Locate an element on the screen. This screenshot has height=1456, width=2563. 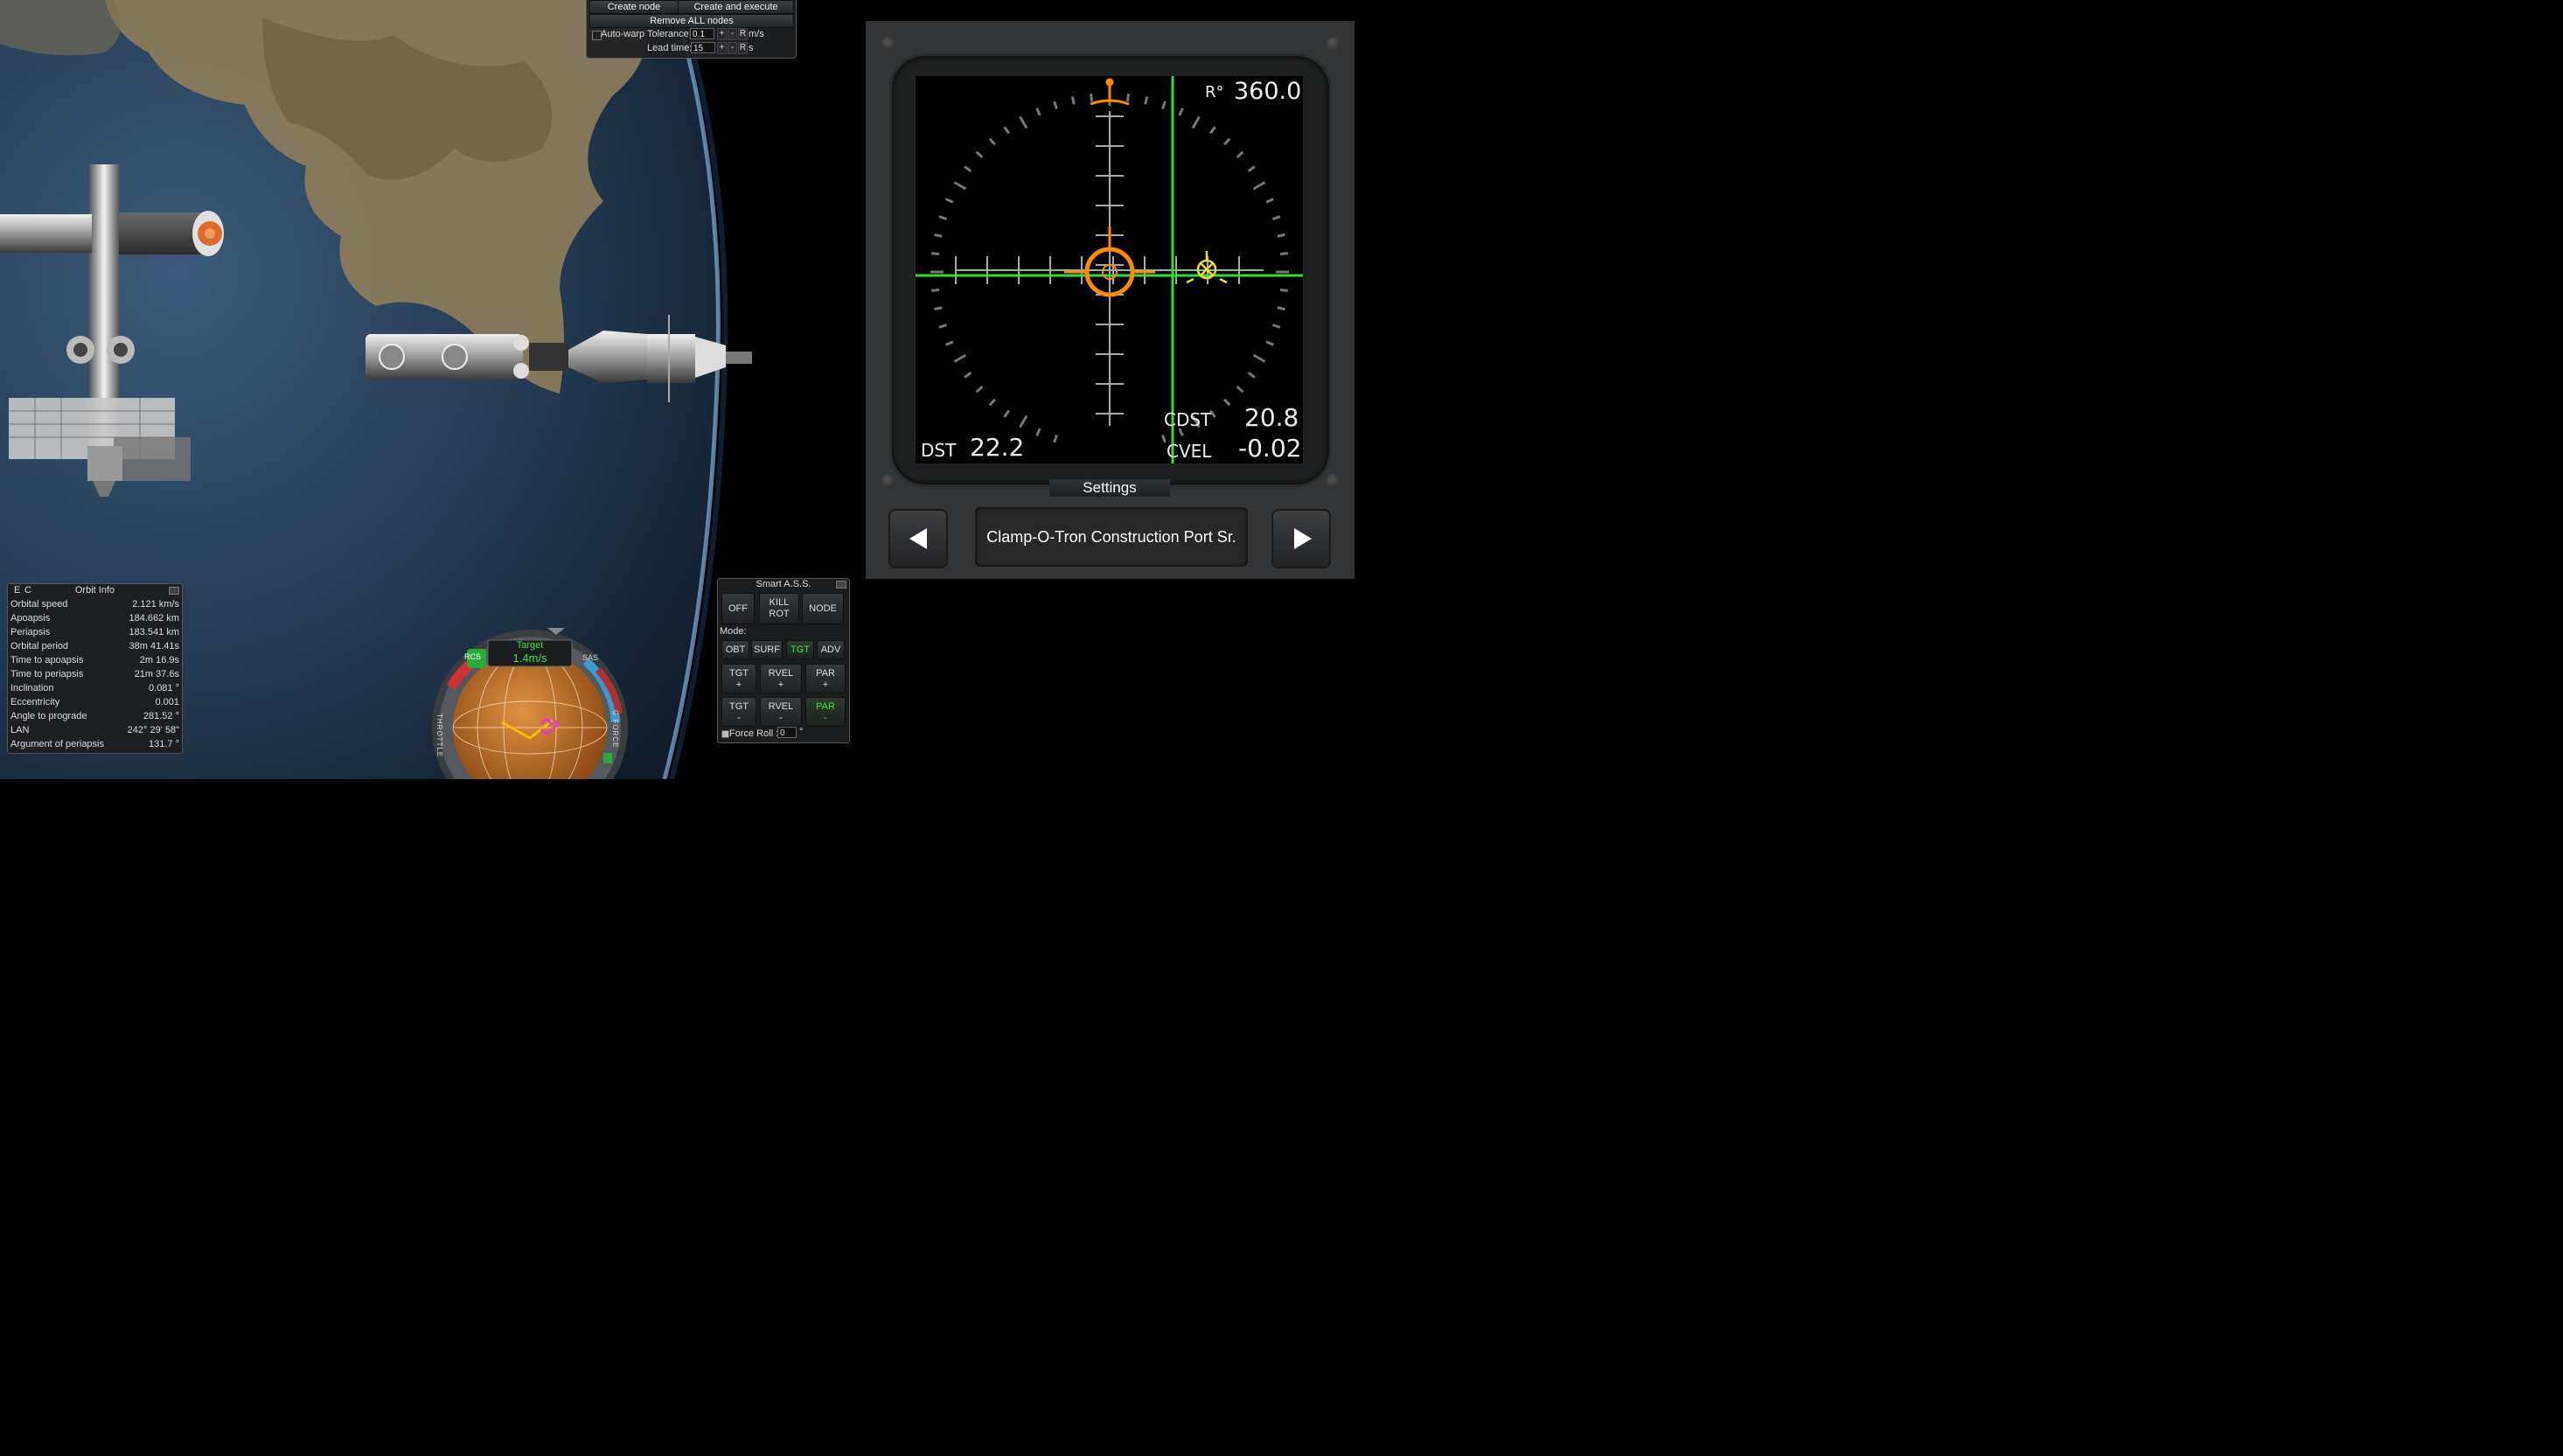
orbit-info-row: LAN 242° 29' 58" is located at coordinates (94, 730).